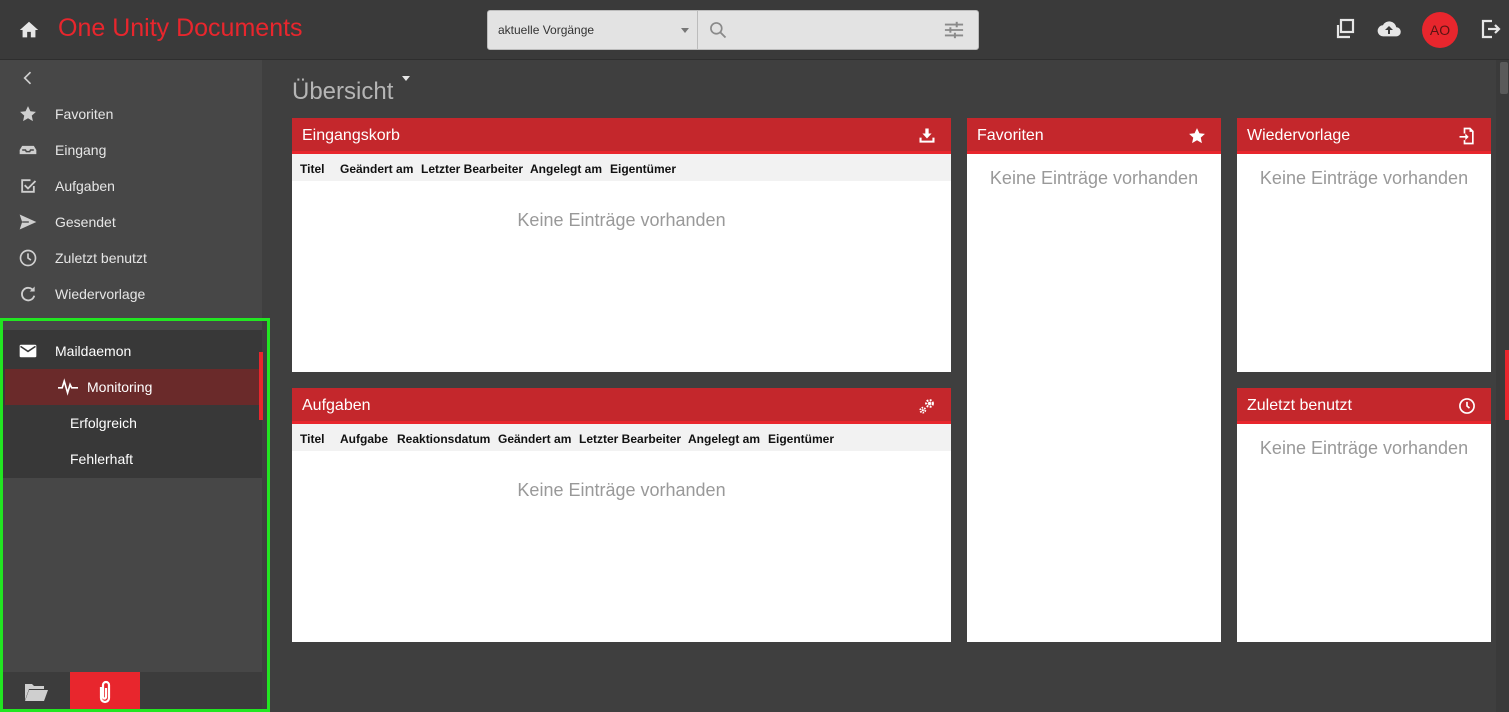  I want to click on sliders-icon, so click(954, 30).